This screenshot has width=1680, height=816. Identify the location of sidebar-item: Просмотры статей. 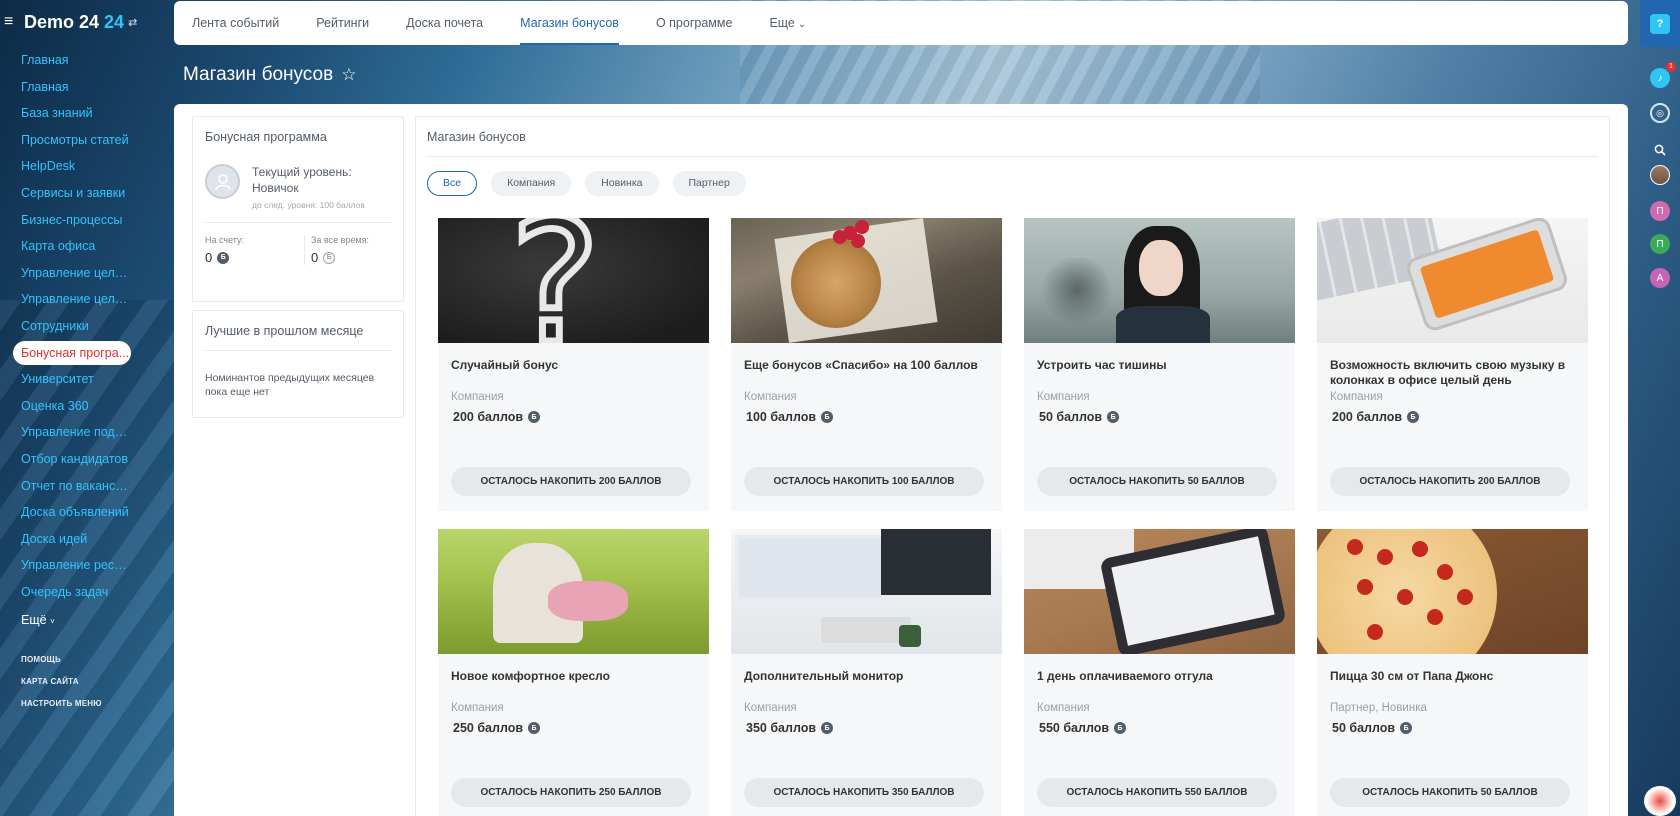
(72, 140).